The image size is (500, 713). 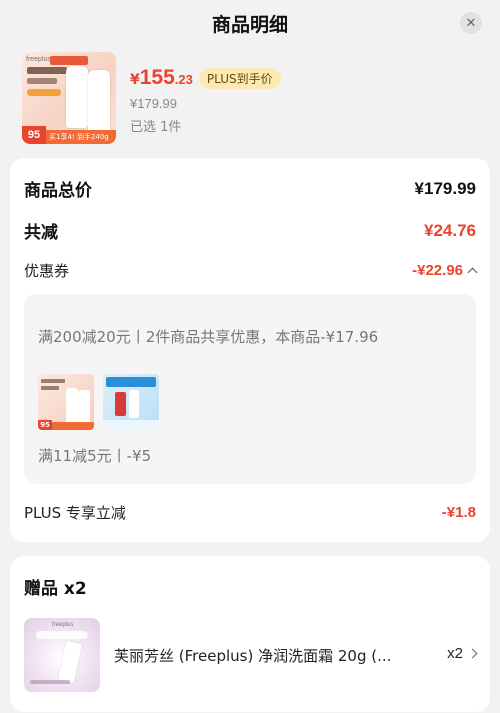 What do you see at coordinates (156, 127) in the screenshot?
I see `selected-count: 已选 1件` at bounding box center [156, 127].